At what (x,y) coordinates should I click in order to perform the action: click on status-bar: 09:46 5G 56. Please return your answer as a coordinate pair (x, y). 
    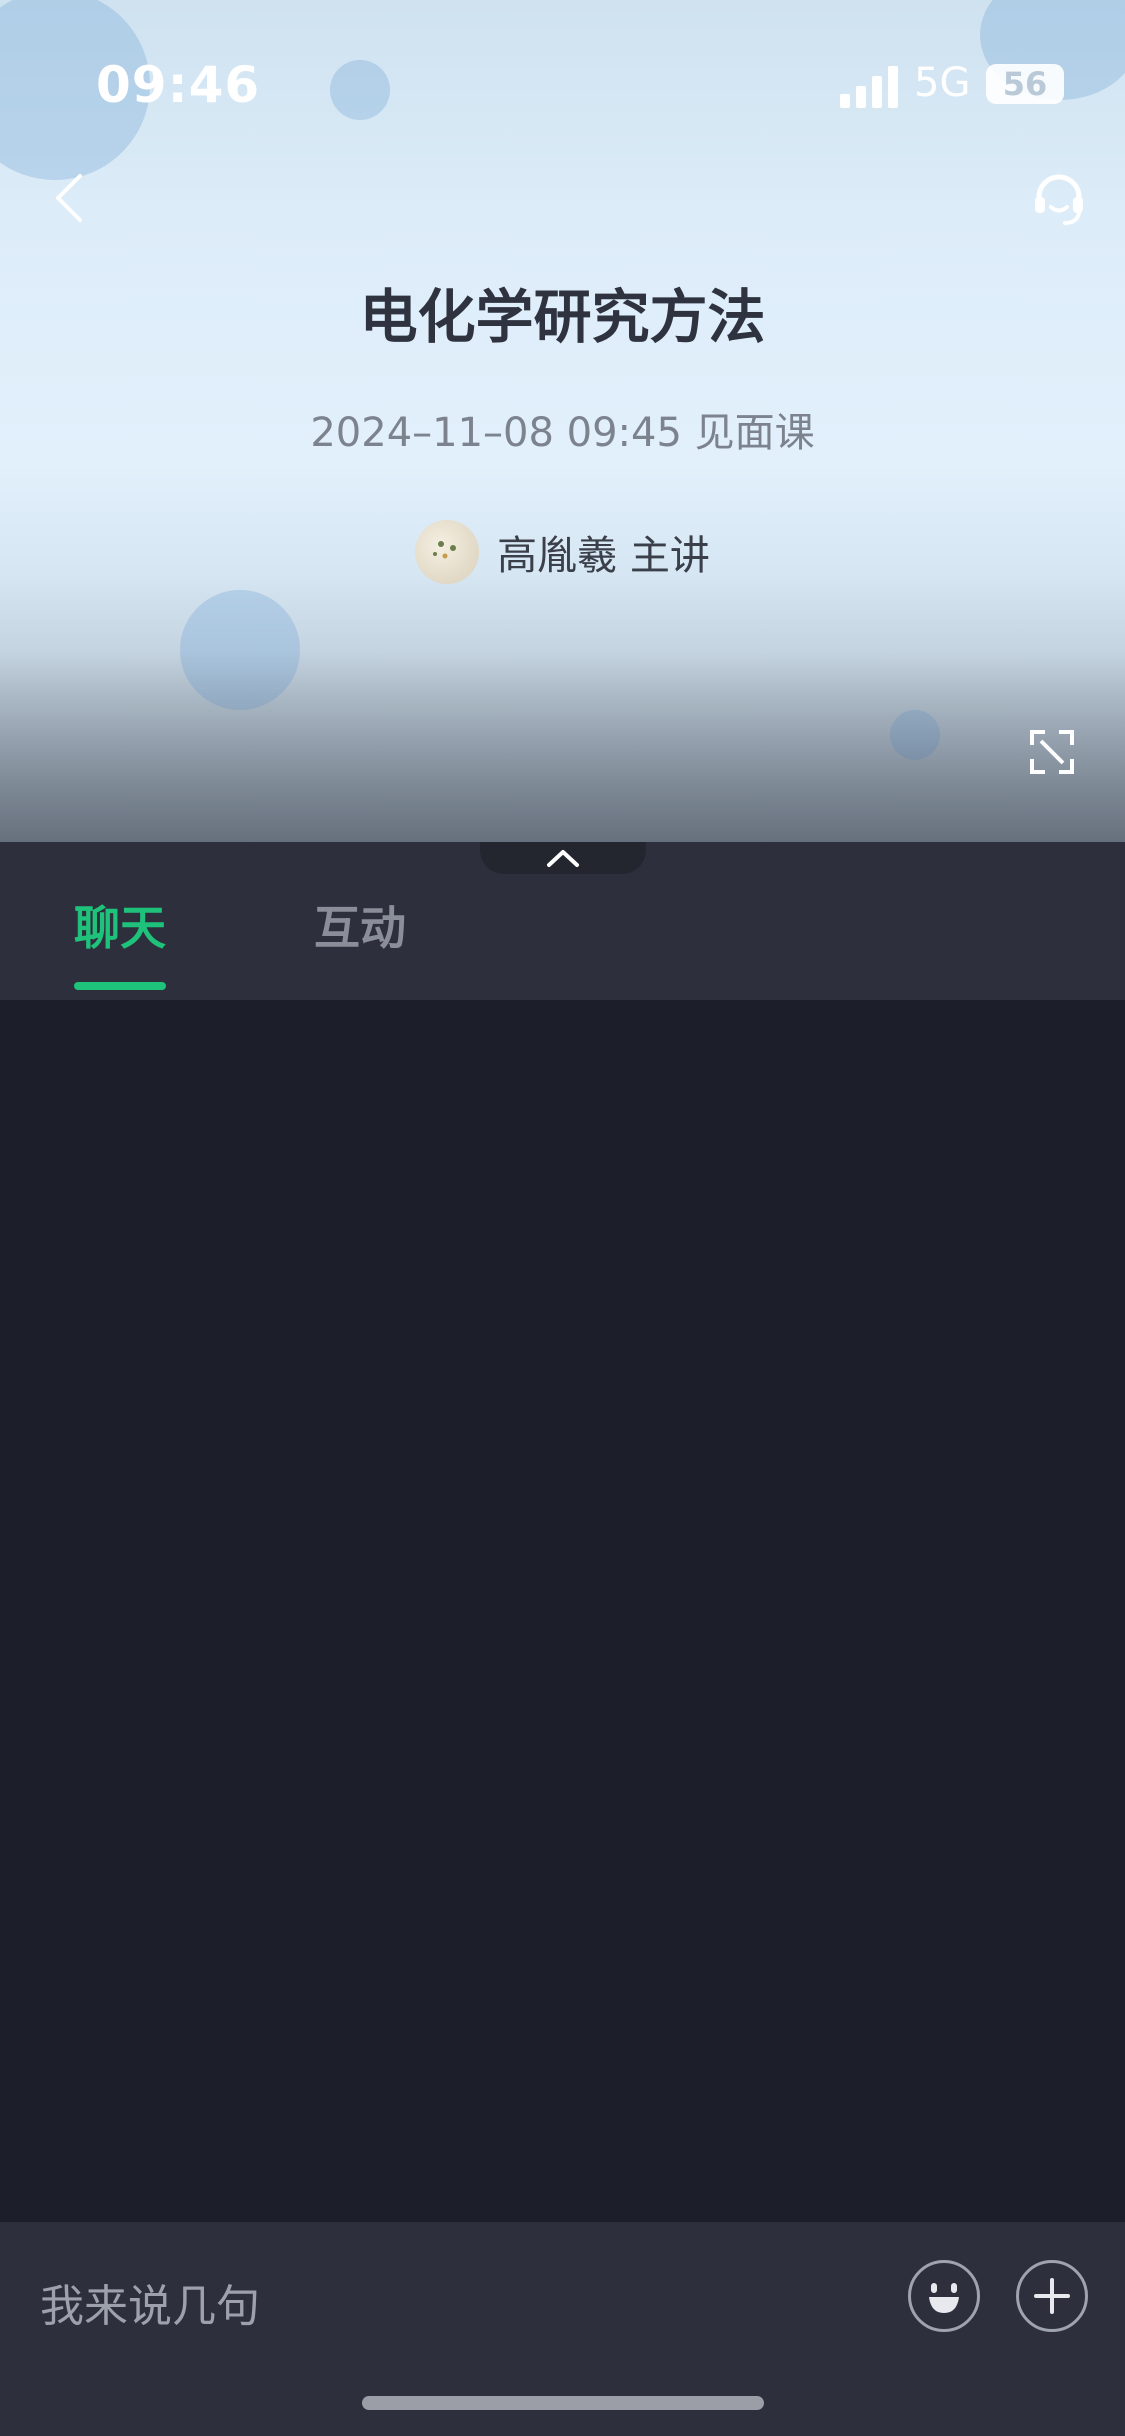
    Looking at the image, I should click on (562, 86).